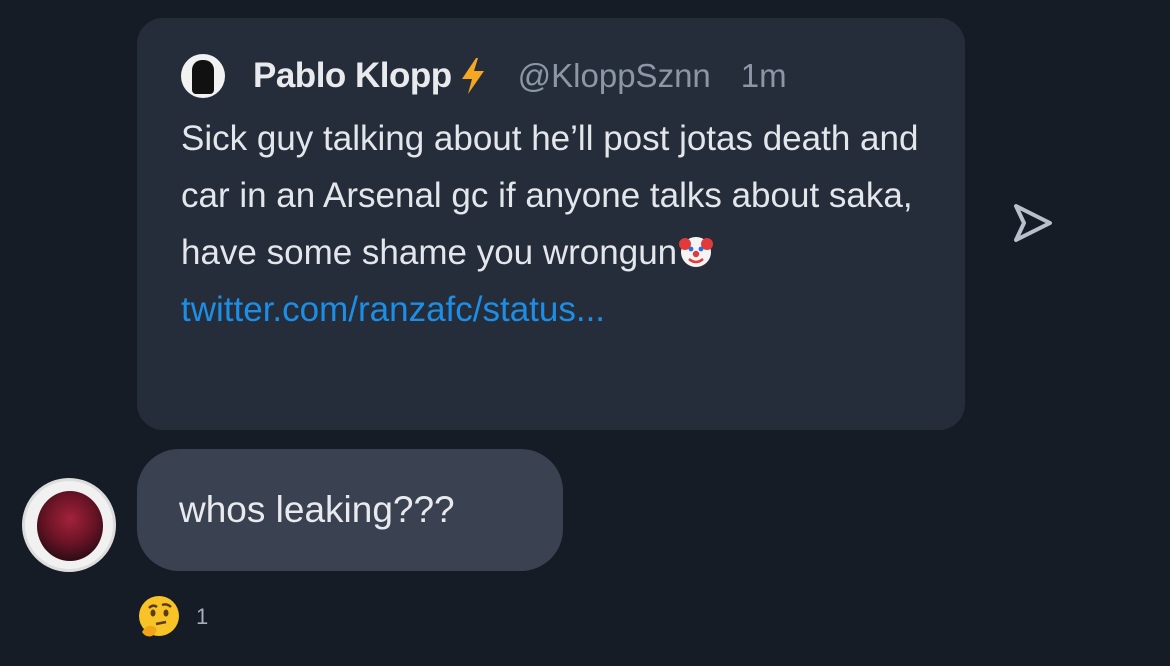 The width and height of the screenshot is (1170, 666). Describe the element at coordinates (696, 252) in the screenshot. I see `clown-face-icon` at that location.